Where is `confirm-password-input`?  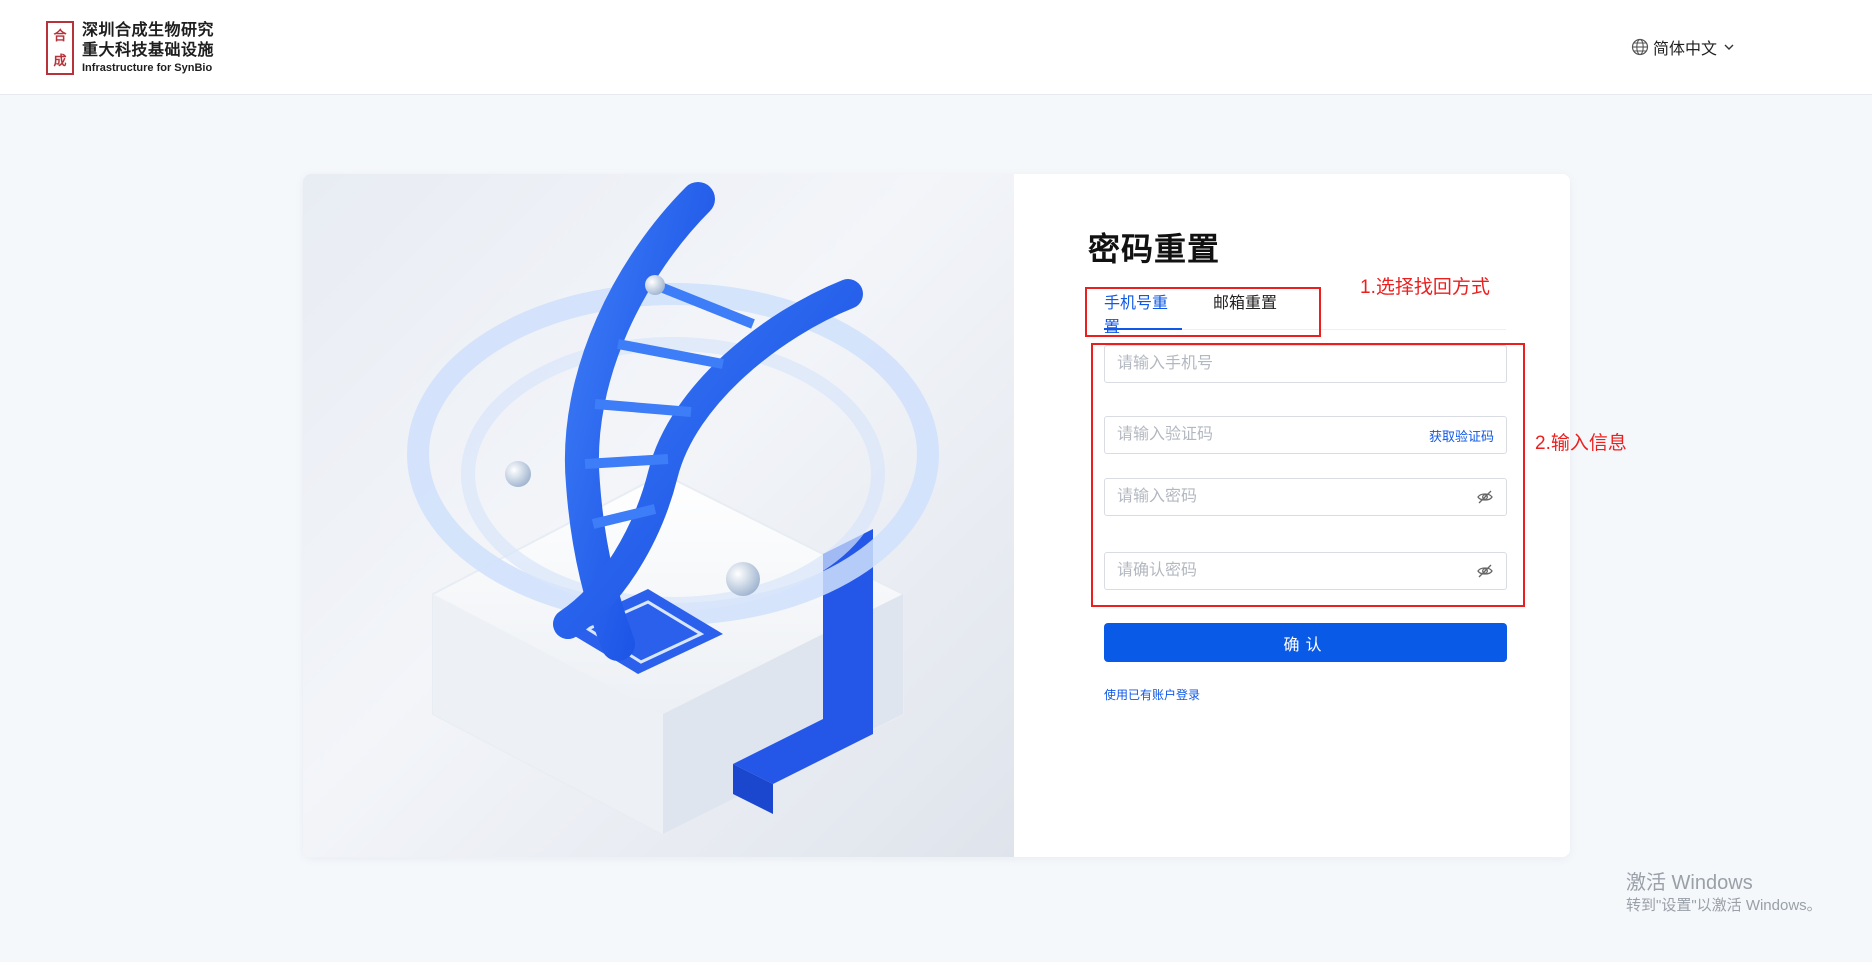
confirm-password-input is located at coordinates (1290, 571).